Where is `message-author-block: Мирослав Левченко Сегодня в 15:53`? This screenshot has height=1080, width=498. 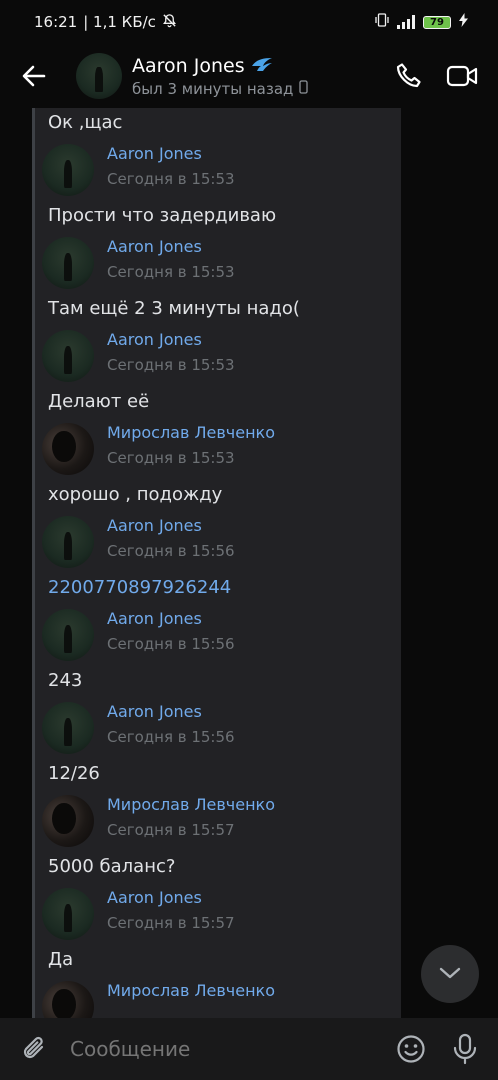 message-author-block: Мирослав Левченко Сегодня в 15:53 is located at coordinates (158, 449).